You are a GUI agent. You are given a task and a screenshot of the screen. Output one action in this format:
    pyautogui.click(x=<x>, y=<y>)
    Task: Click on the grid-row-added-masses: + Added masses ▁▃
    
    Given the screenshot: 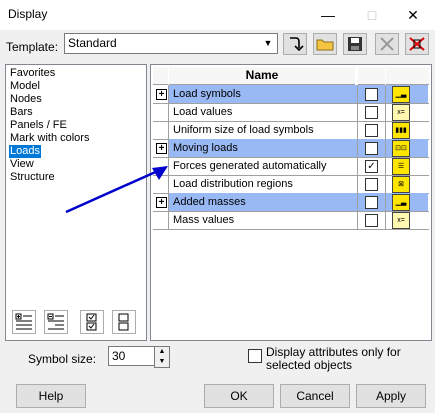 What is the action you would take?
    pyautogui.click(x=291, y=202)
    